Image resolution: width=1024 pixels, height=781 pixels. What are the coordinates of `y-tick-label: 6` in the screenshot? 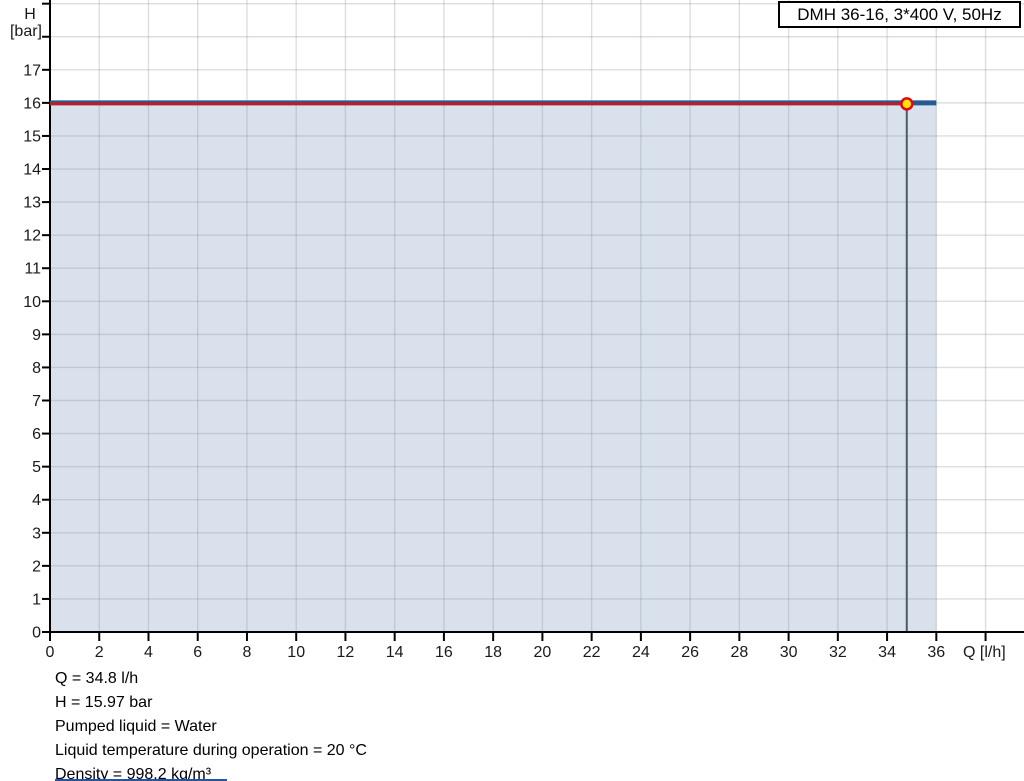 It's located at (36, 434).